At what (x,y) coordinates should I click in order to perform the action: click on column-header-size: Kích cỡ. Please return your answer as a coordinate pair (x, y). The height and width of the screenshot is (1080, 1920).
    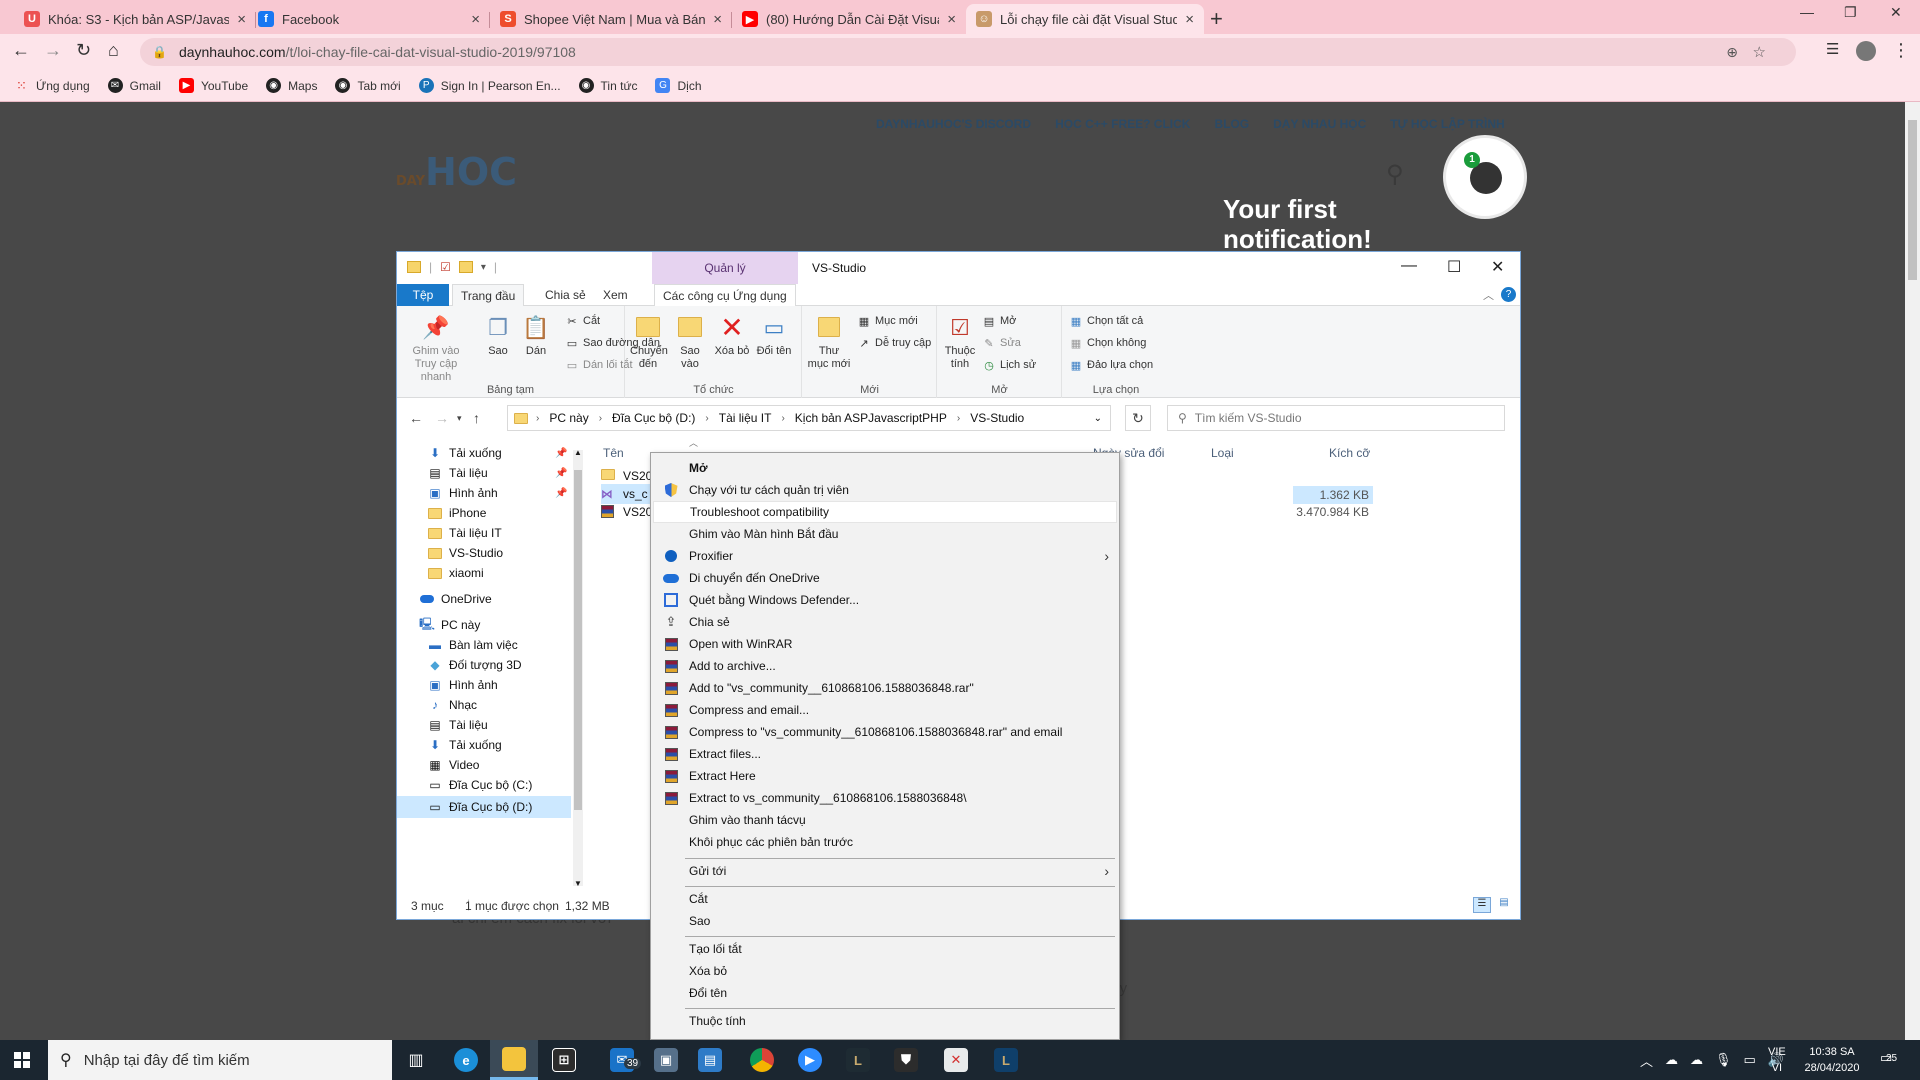
    Looking at the image, I should click on (1349, 453).